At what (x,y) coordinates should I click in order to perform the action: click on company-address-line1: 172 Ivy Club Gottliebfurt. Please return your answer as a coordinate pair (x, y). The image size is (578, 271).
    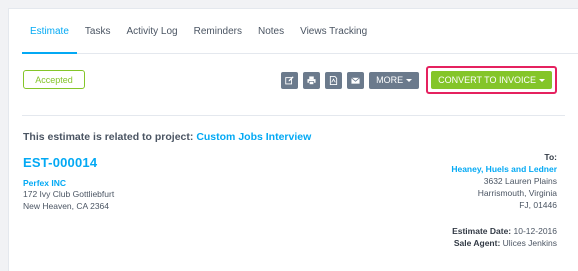
    Looking at the image, I should click on (69, 194).